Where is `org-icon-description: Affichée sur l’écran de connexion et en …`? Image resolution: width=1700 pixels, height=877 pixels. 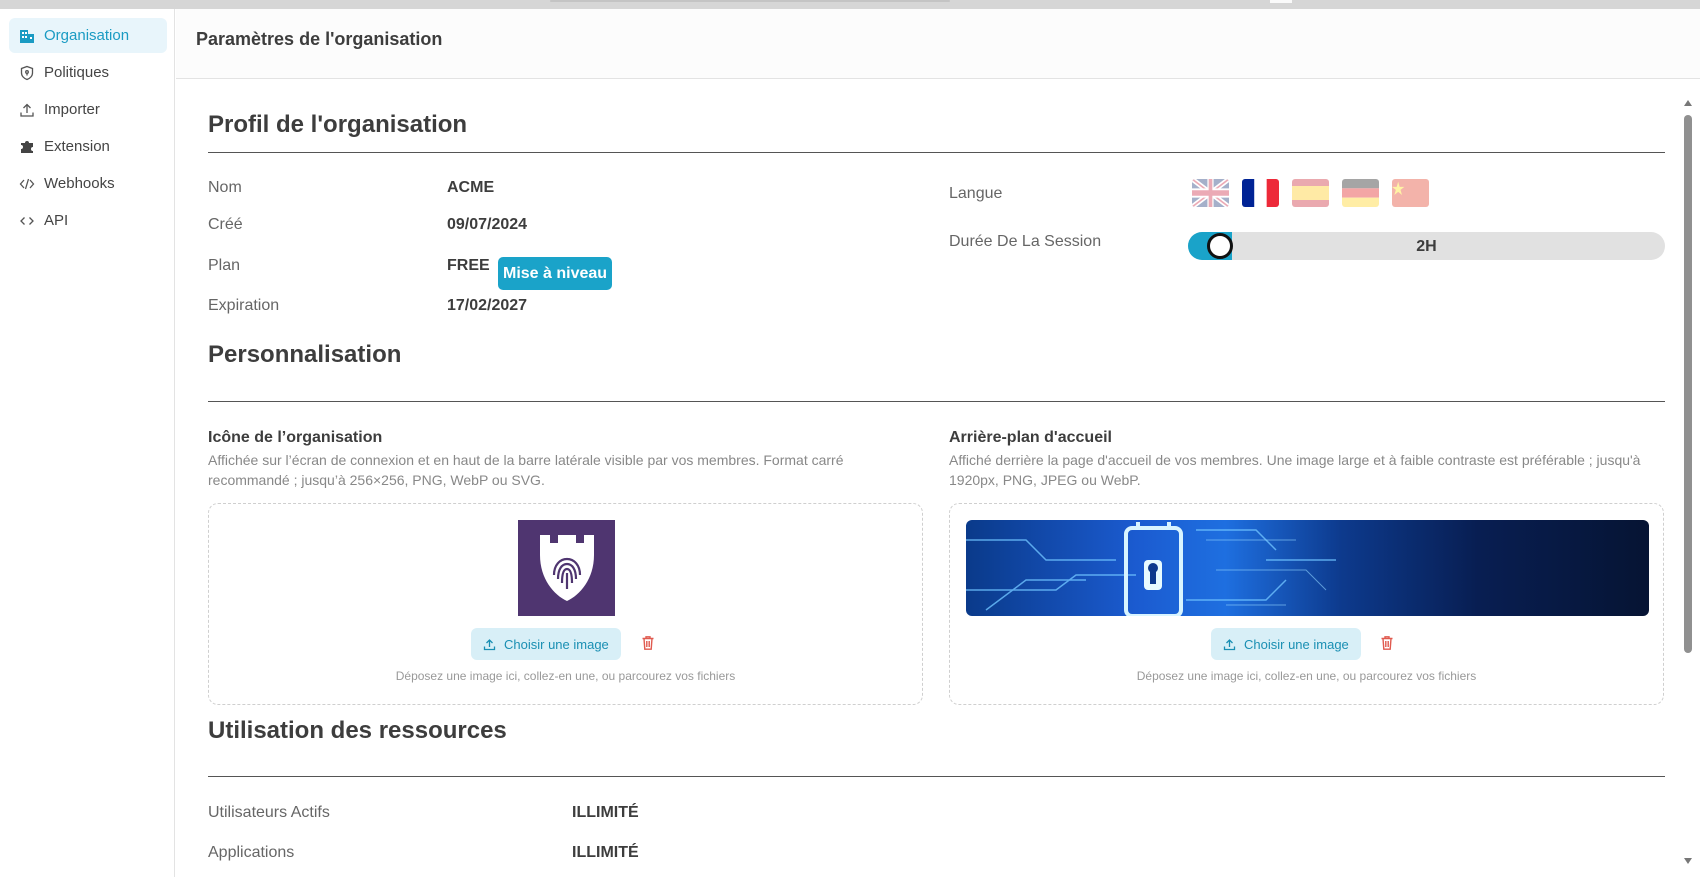 org-icon-description: Affichée sur l’écran de connexion et en … is located at coordinates (526, 470).